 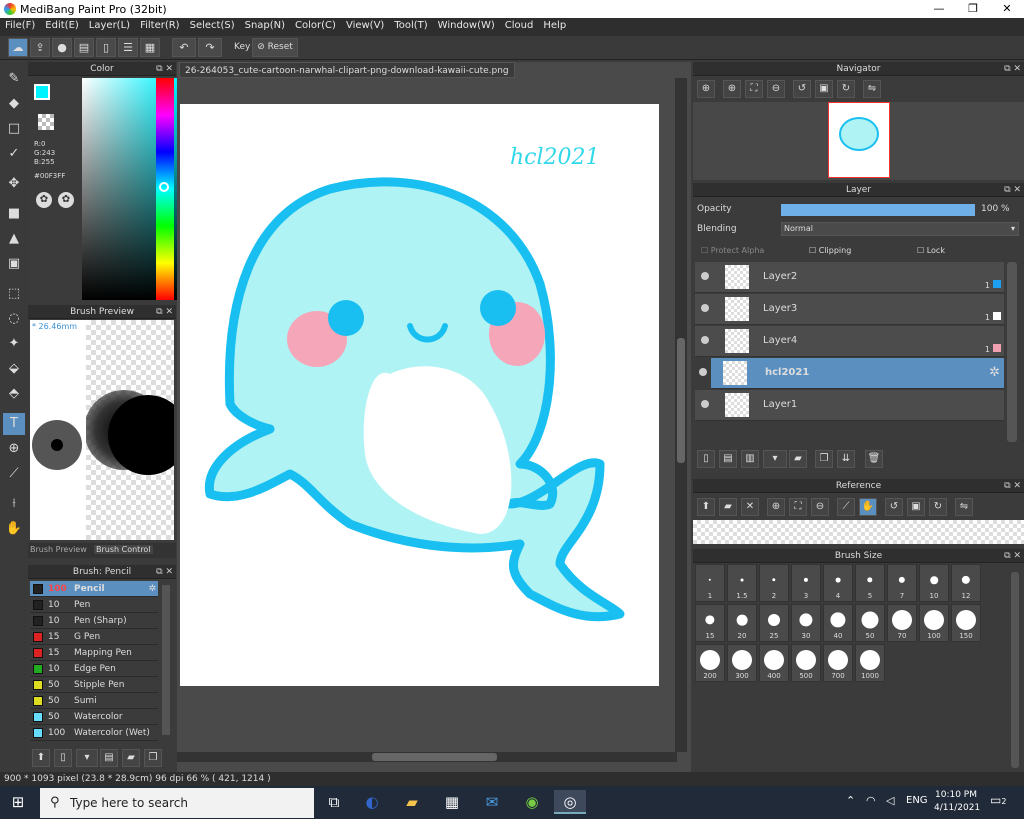 What do you see at coordinates (846, 459) in the screenshot?
I see `merge-layer-icon: ⇊` at bounding box center [846, 459].